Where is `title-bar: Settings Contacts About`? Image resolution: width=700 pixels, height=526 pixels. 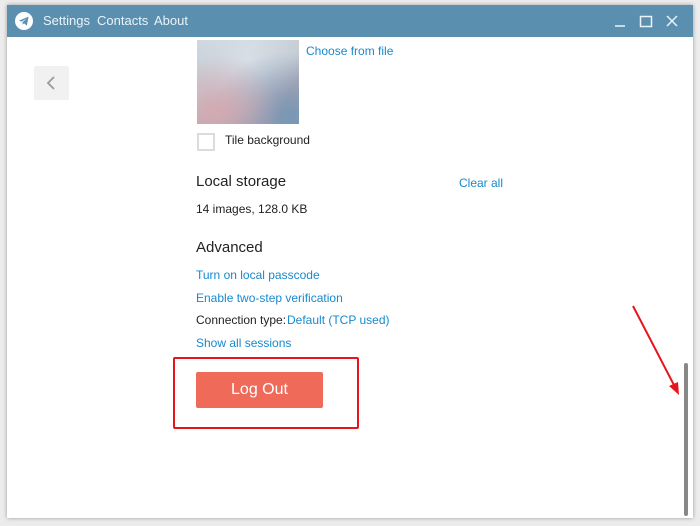
title-bar: Settings Contacts About is located at coordinates (350, 21).